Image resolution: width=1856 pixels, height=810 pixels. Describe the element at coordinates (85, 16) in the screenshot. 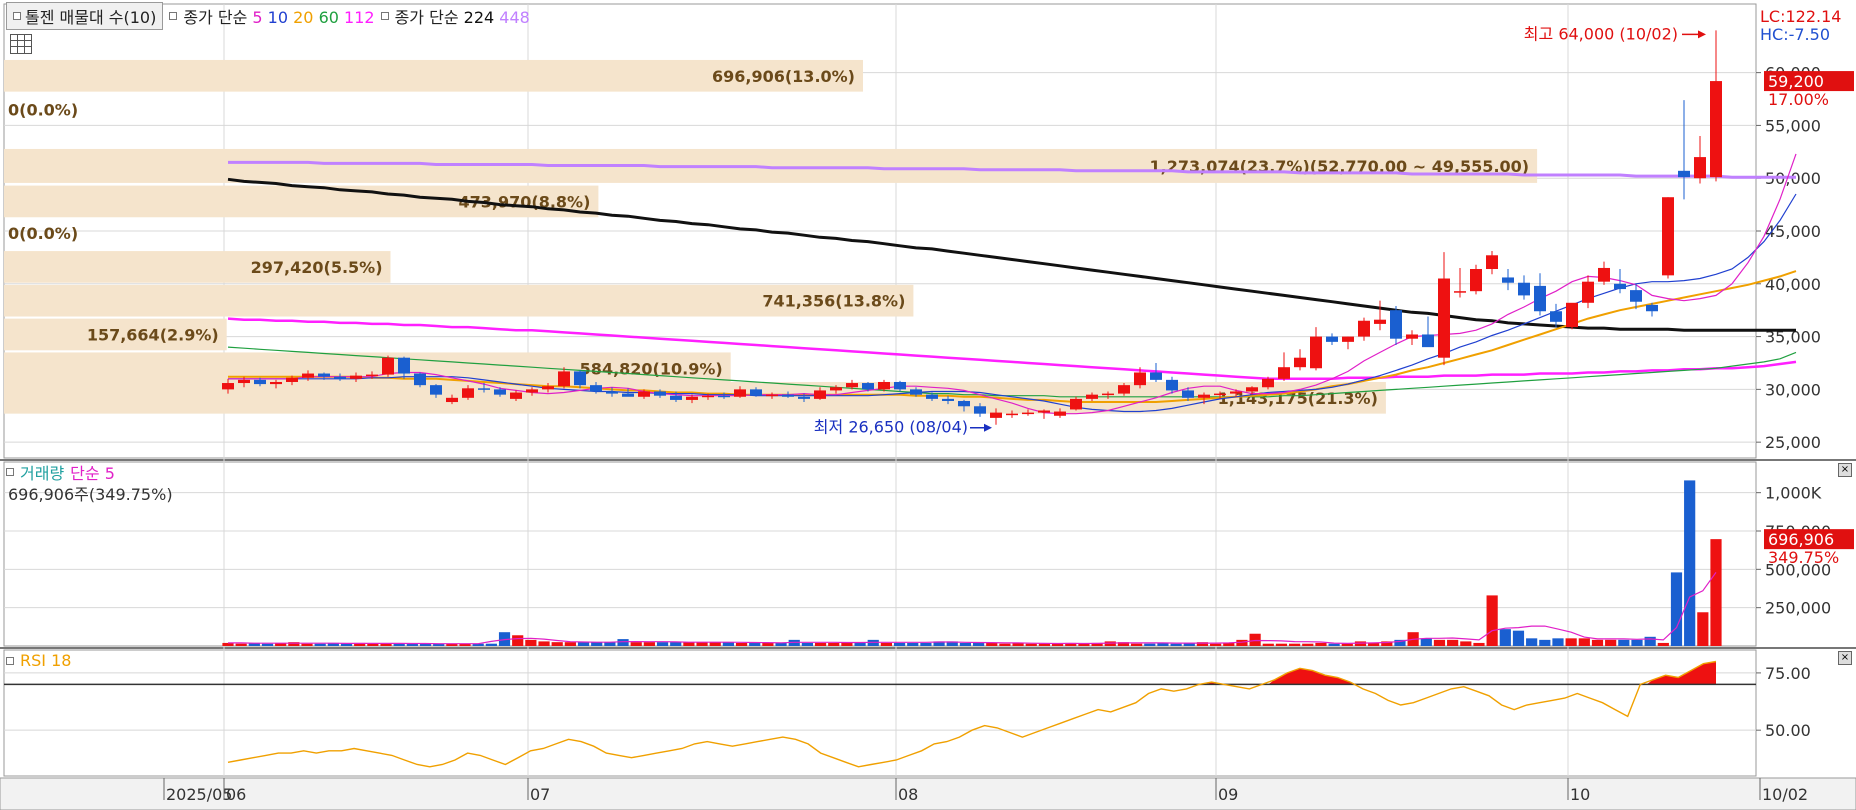

I see `volume-profile-toggle: 톨젠 매물대 수(10)` at that location.